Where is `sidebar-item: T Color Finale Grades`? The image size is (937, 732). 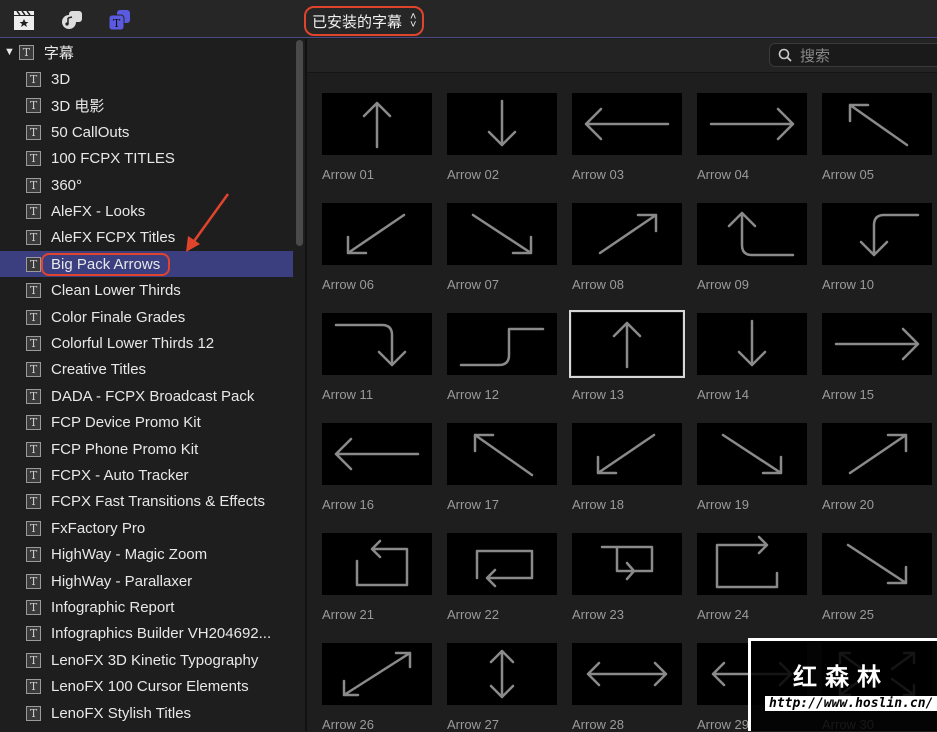
sidebar-item: T Color Finale Grades is located at coordinates (146, 317).